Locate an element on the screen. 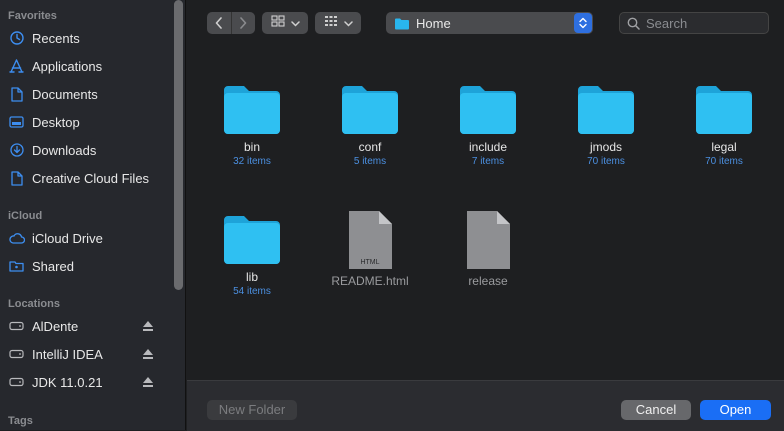 The width and height of the screenshot is (784, 431). sidebar-item-aldente: AlDente is located at coordinates (88, 326).